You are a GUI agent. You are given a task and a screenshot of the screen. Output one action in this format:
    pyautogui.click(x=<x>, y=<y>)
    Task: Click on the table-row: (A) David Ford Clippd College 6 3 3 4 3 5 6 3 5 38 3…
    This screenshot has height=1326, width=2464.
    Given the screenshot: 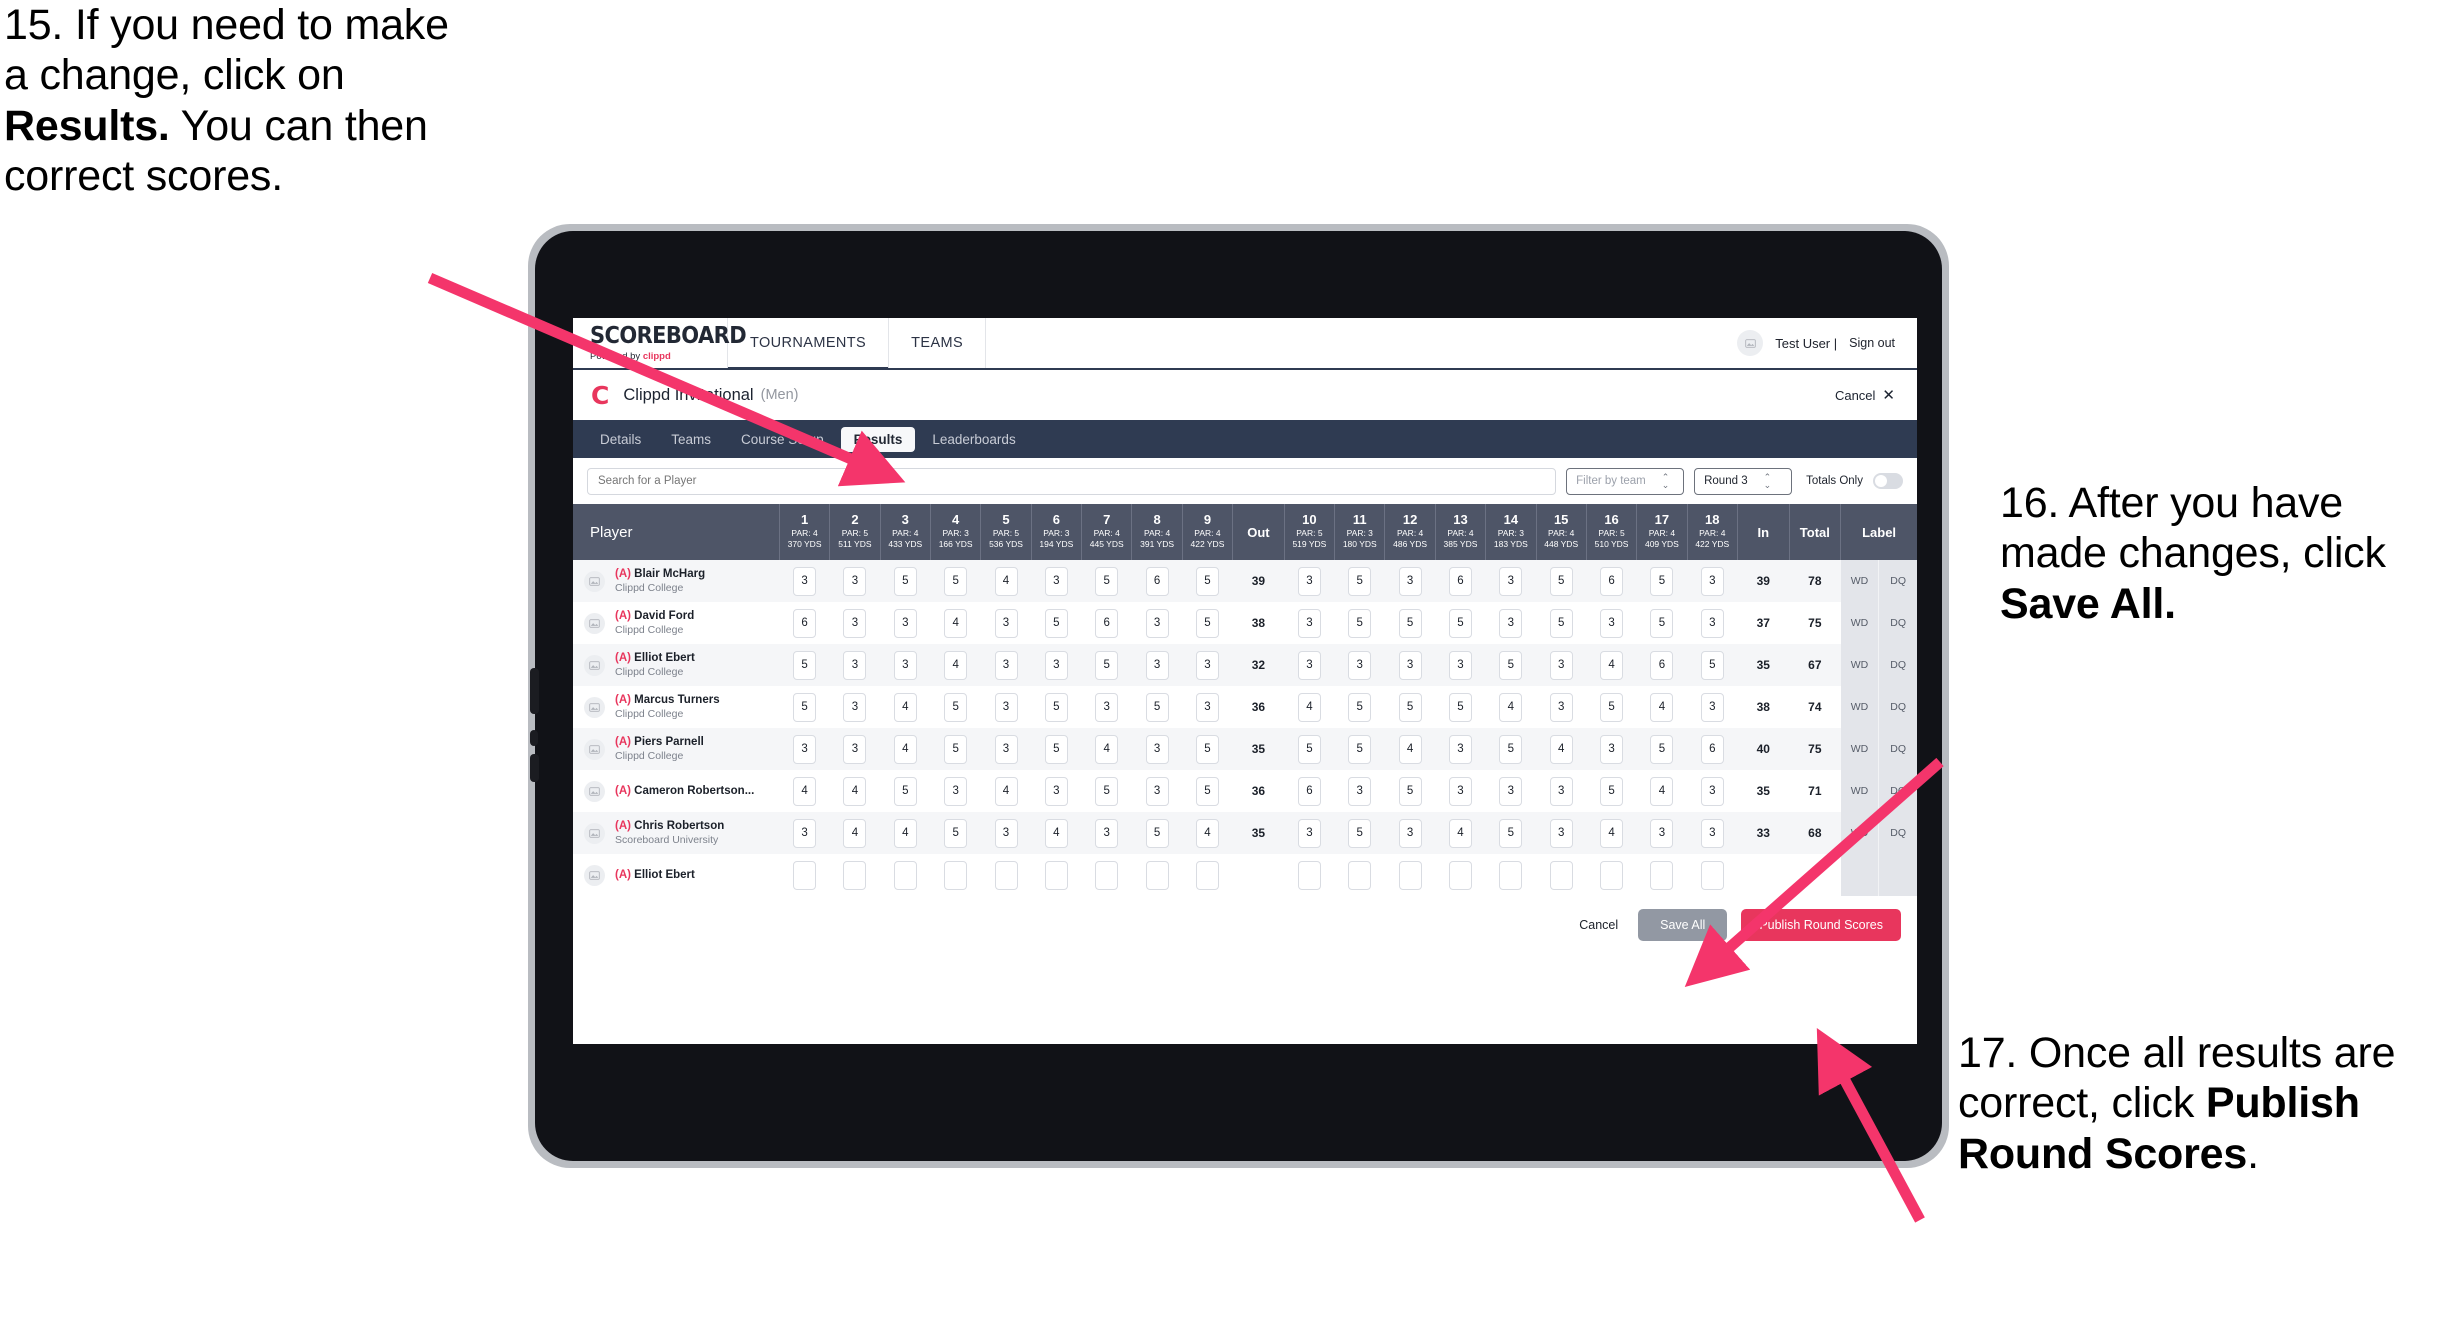 What is the action you would take?
    pyautogui.click(x=1245, y=623)
    